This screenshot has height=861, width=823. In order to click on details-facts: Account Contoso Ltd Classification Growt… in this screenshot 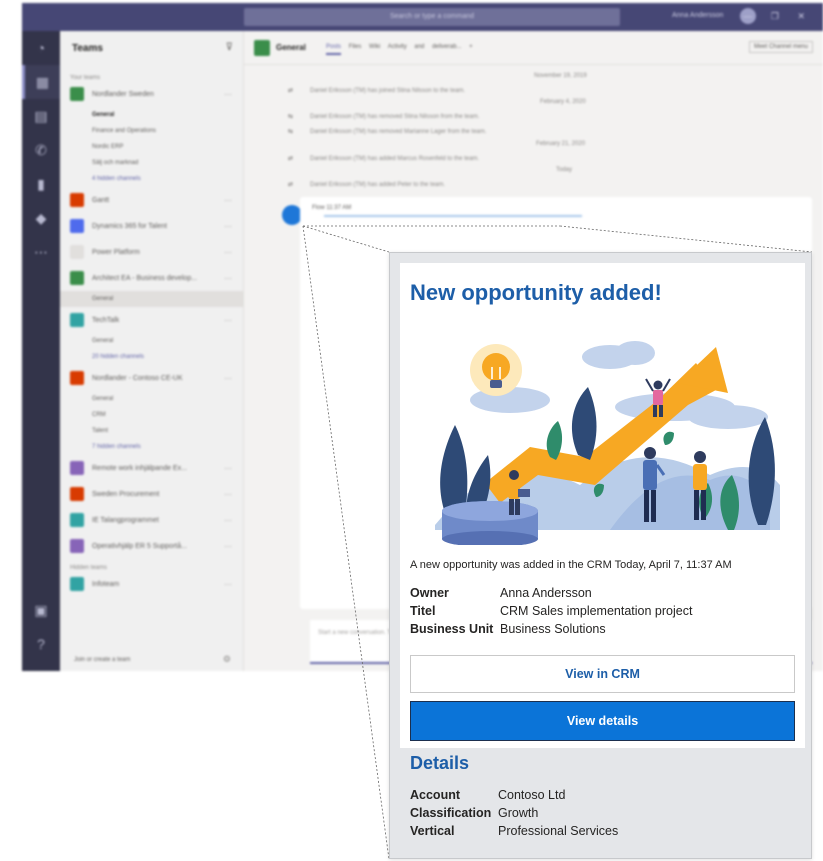, I will do `click(514, 813)`.